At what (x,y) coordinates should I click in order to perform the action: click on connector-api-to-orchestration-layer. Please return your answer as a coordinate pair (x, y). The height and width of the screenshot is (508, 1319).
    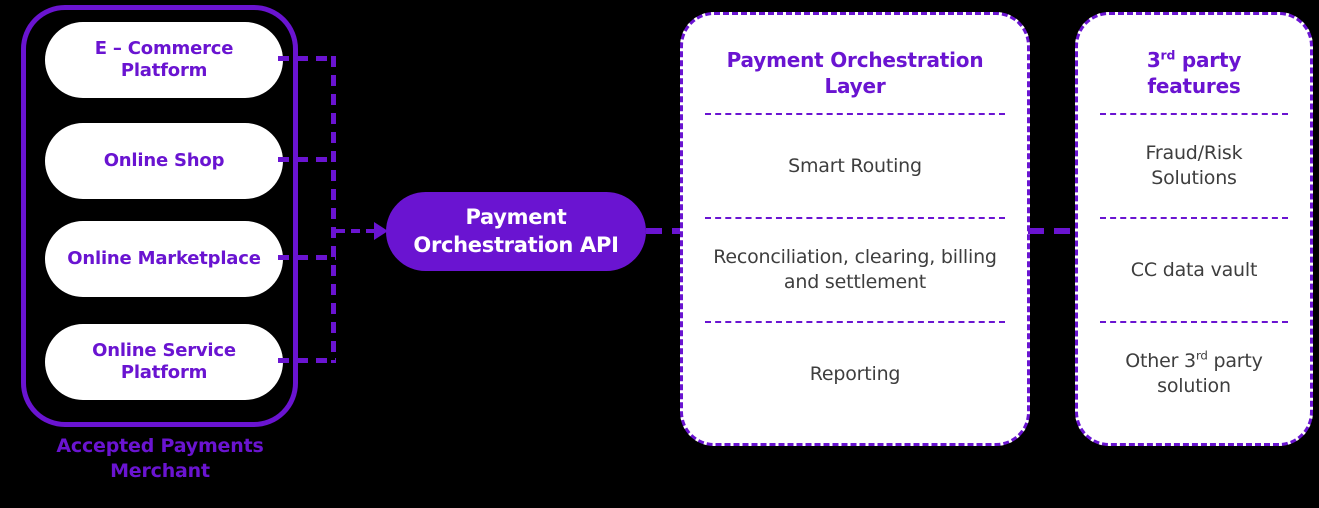
    Looking at the image, I should click on (664, 231).